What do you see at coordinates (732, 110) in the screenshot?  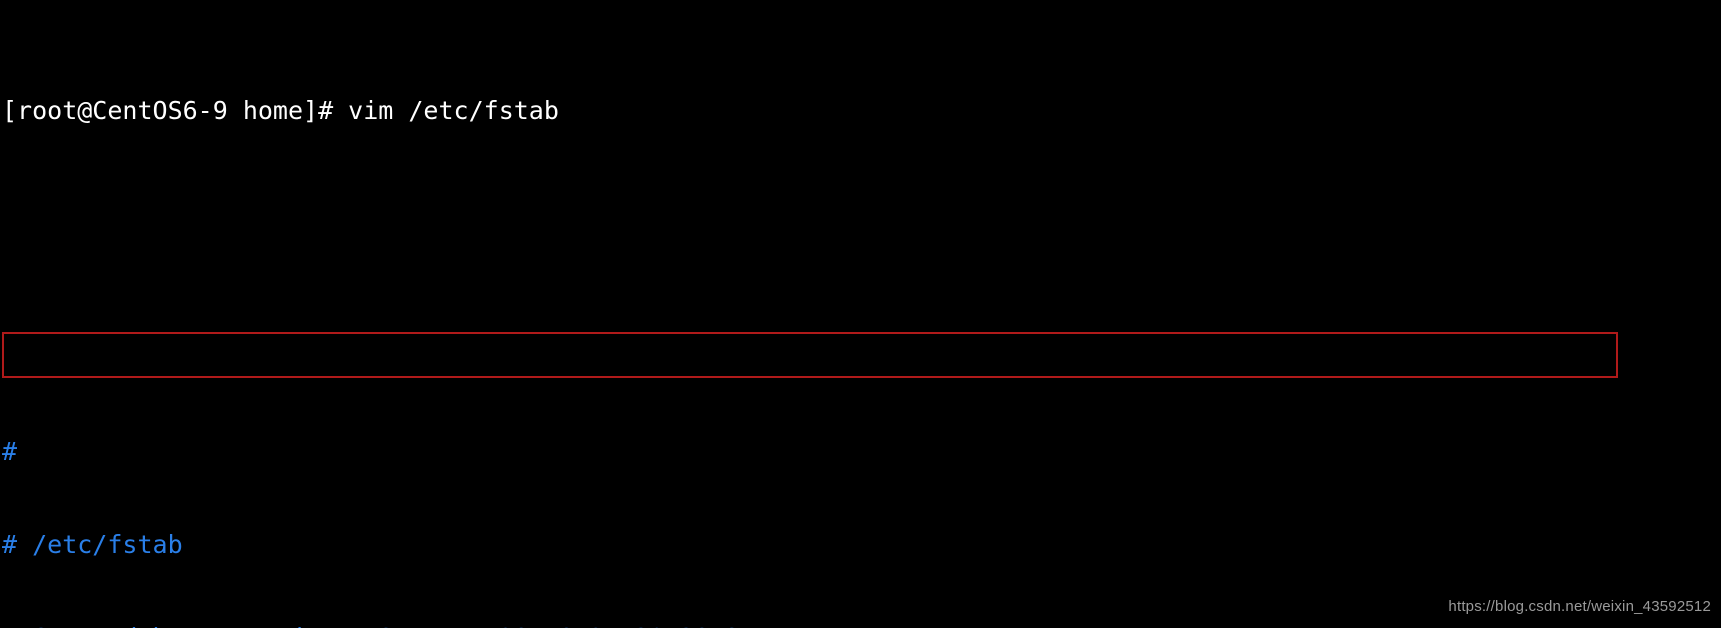 I see `shell-prompt-line: [root@CentOS6-9 home]# vim /etc/fstab` at bounding box center [732, 110].